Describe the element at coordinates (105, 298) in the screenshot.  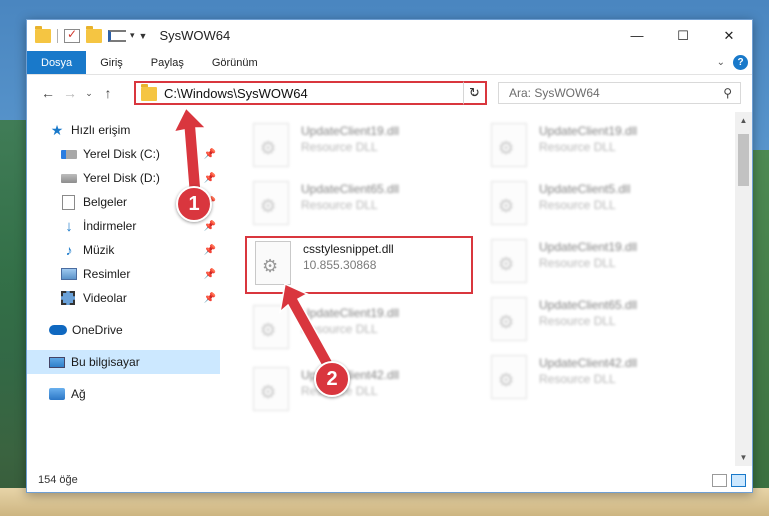
I see `sidebar-item-label: Videolar` at that location.